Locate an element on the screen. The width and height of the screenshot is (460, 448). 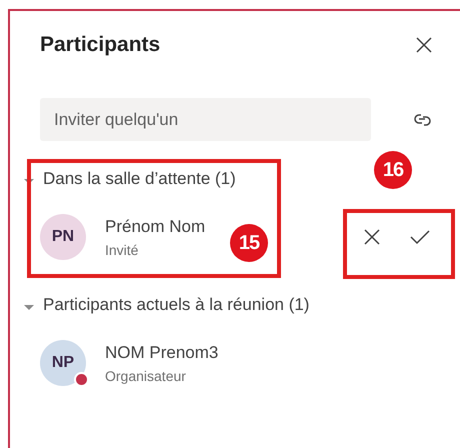
callout-number: 15 is located at coordinates (249, 243).